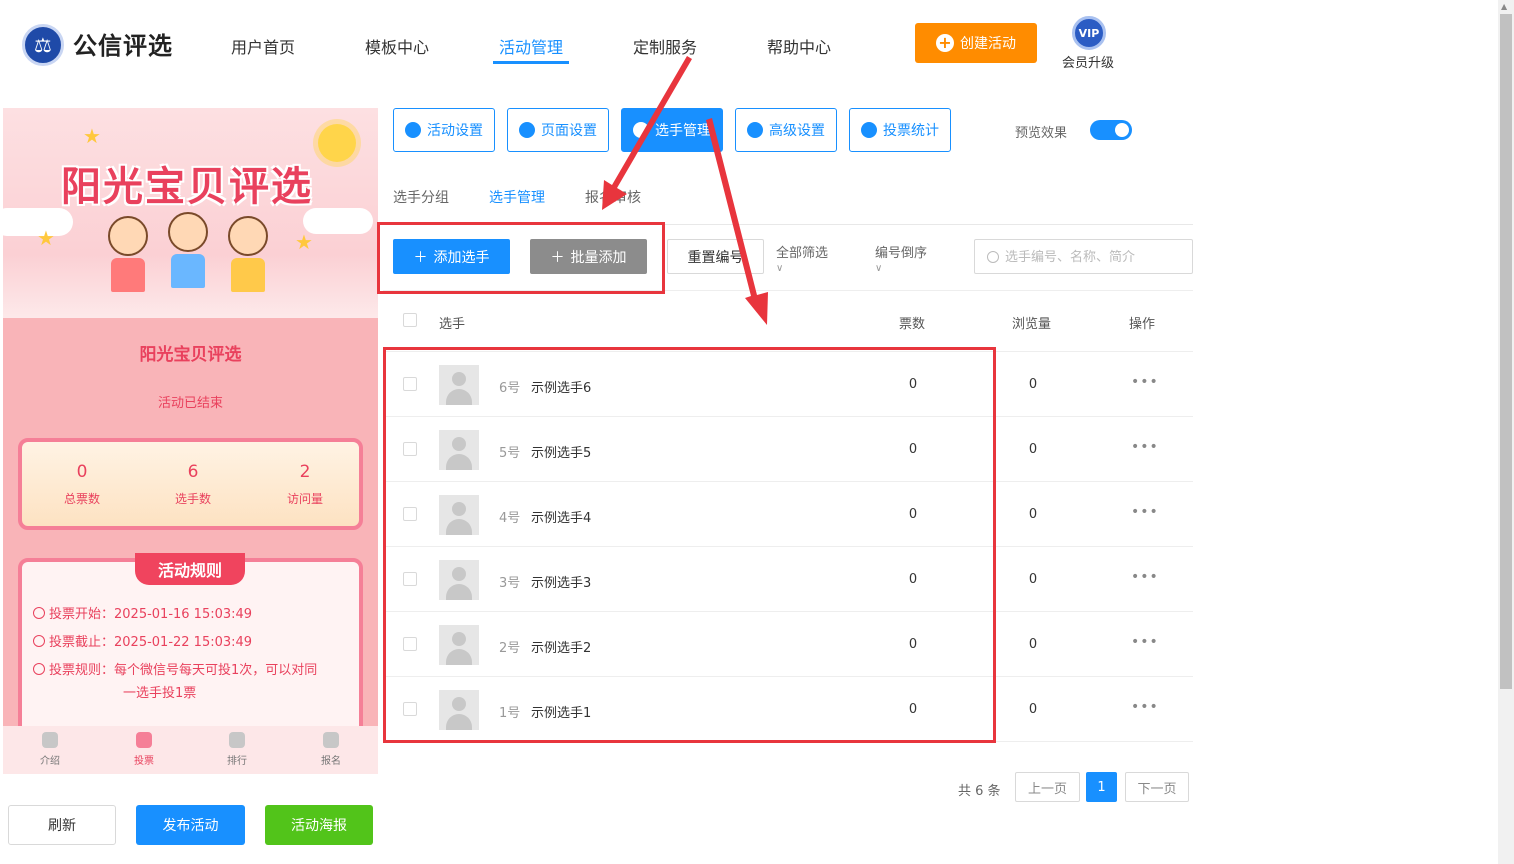 The image size is (1514, 864). I want to click on preview-tab-vote: 投票, so click(144, 749).